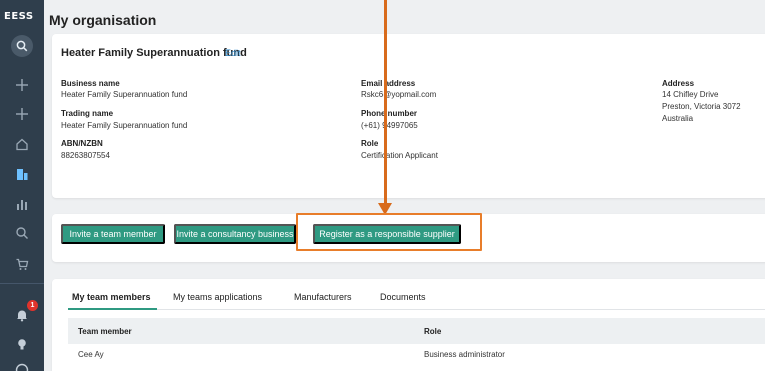 The image size is (765, 371). I want to click on tab-divider, so click(416, 309).